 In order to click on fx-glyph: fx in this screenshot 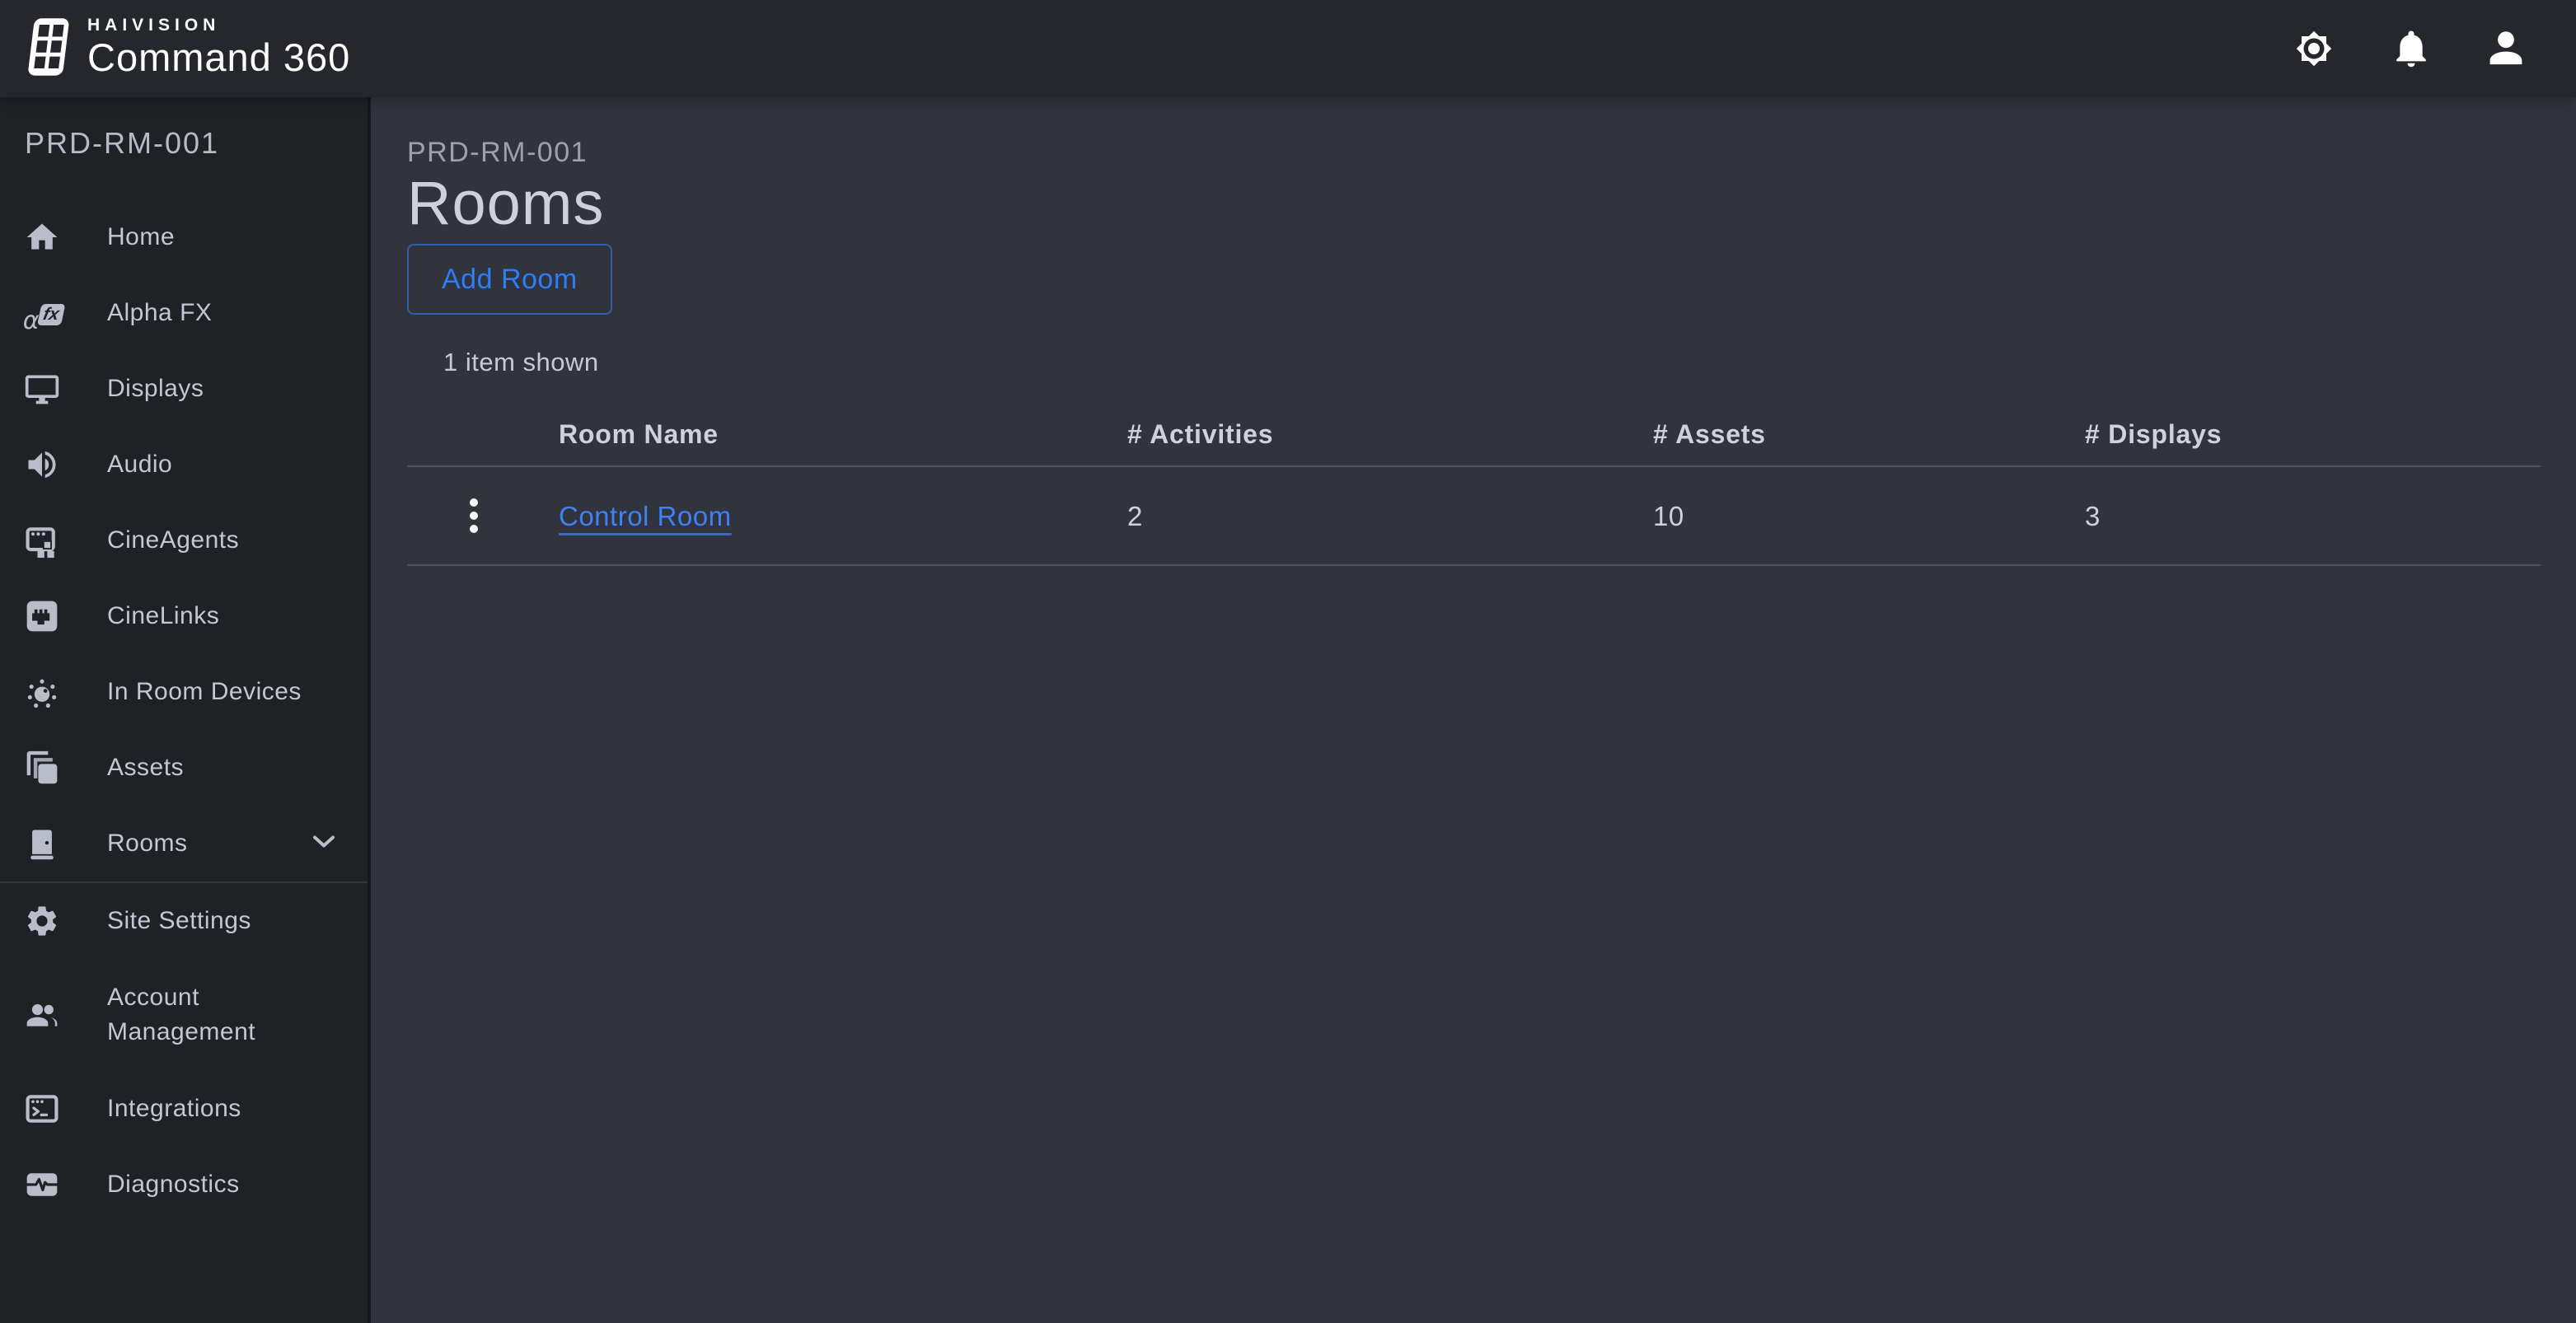, I will do `click(50, 314)`.